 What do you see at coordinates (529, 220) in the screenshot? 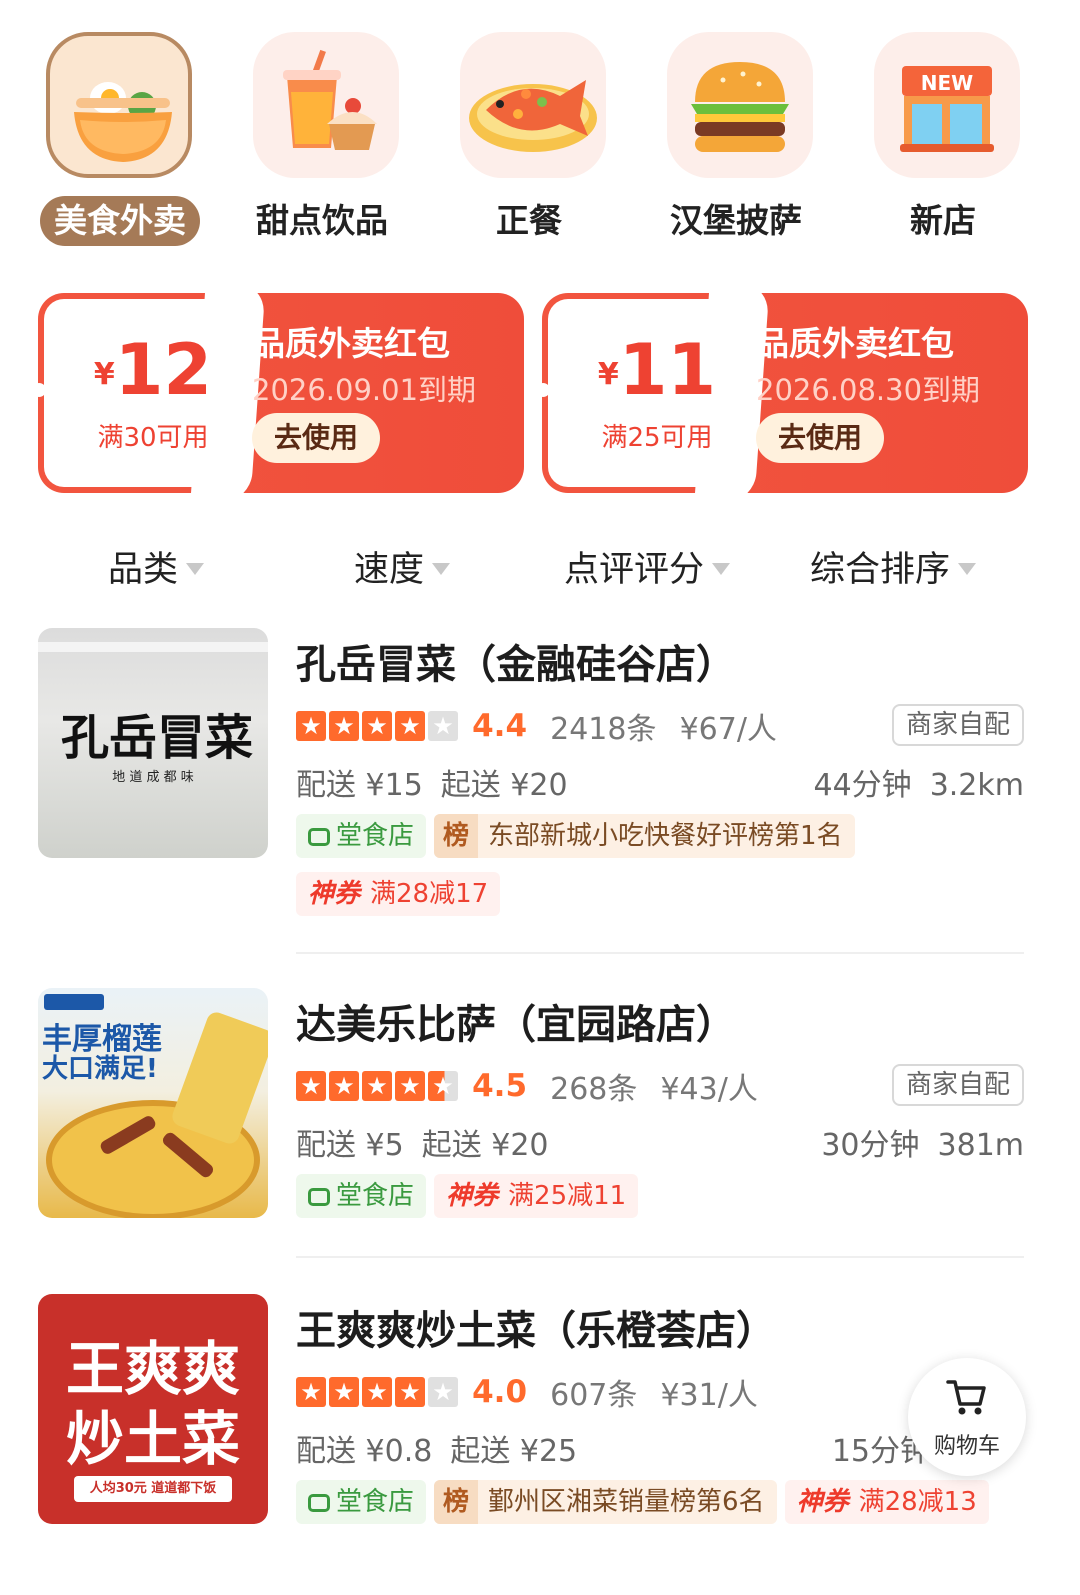
I see `category-label: 正餐` at bounding box center [529, 220].